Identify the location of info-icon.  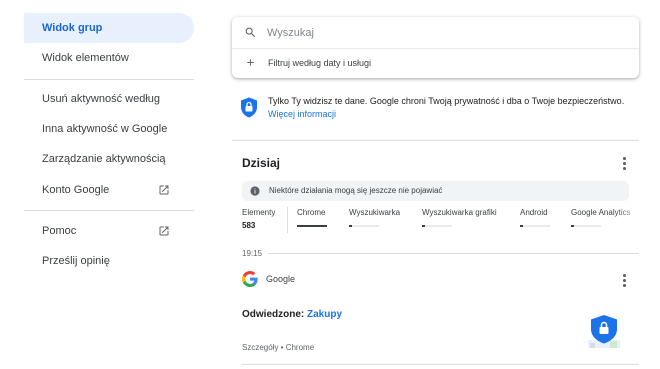
(255, 191).